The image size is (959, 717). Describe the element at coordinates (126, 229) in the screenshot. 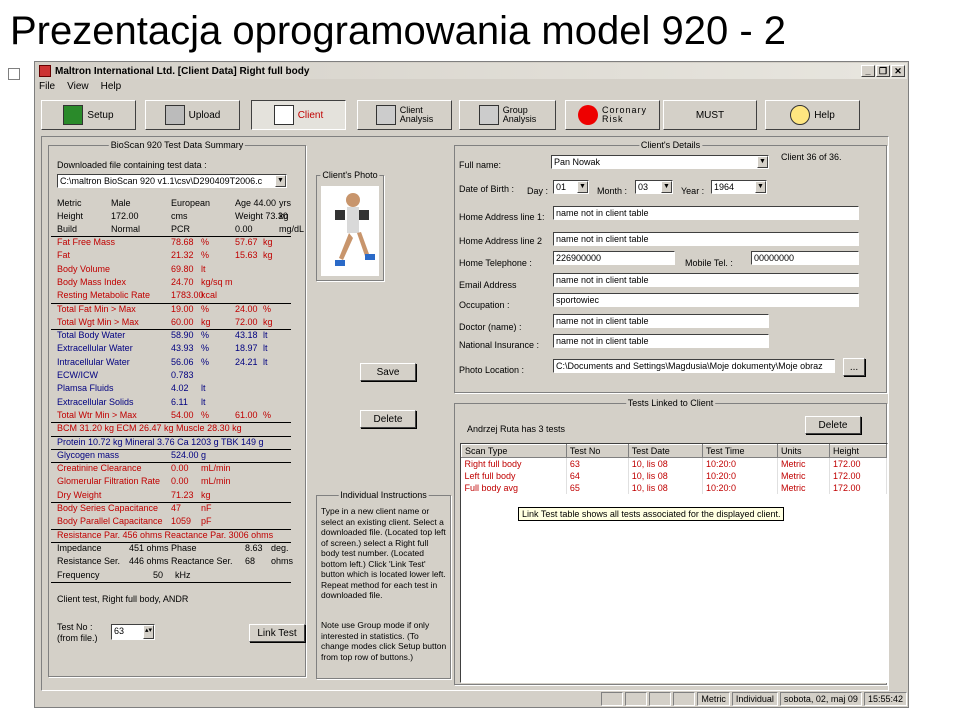

I see `bioscan-value: Normal` at that location.